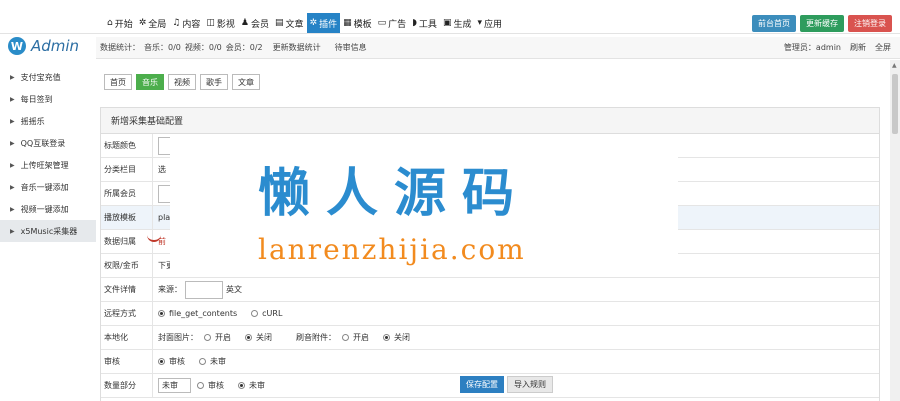 The height and width of the screenshot is (401, 900). Describe the element at coordinates (396, 337) in the screenshot. I see `attach-off-radio: 关闭` at that location.